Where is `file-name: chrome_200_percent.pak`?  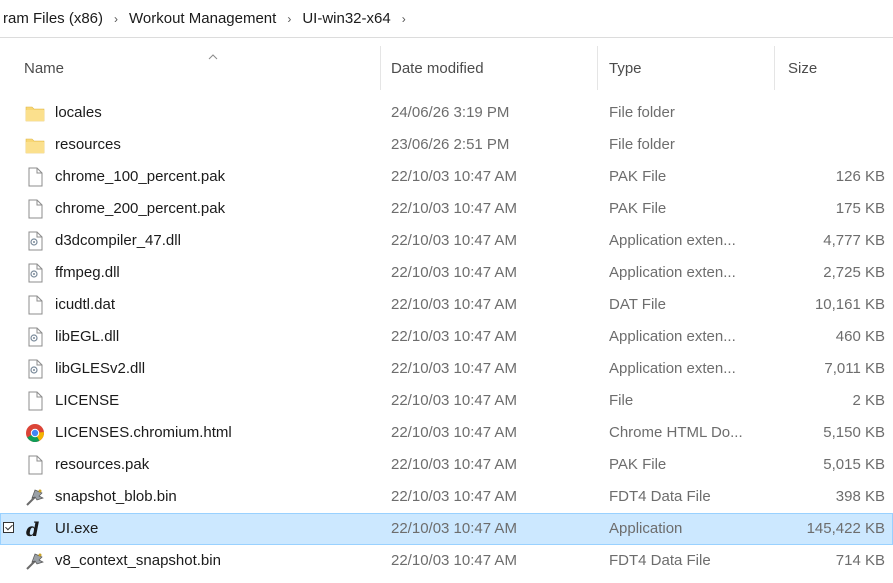
file-name: chrome_200_percent.pak is located at coordinates (140, 208).